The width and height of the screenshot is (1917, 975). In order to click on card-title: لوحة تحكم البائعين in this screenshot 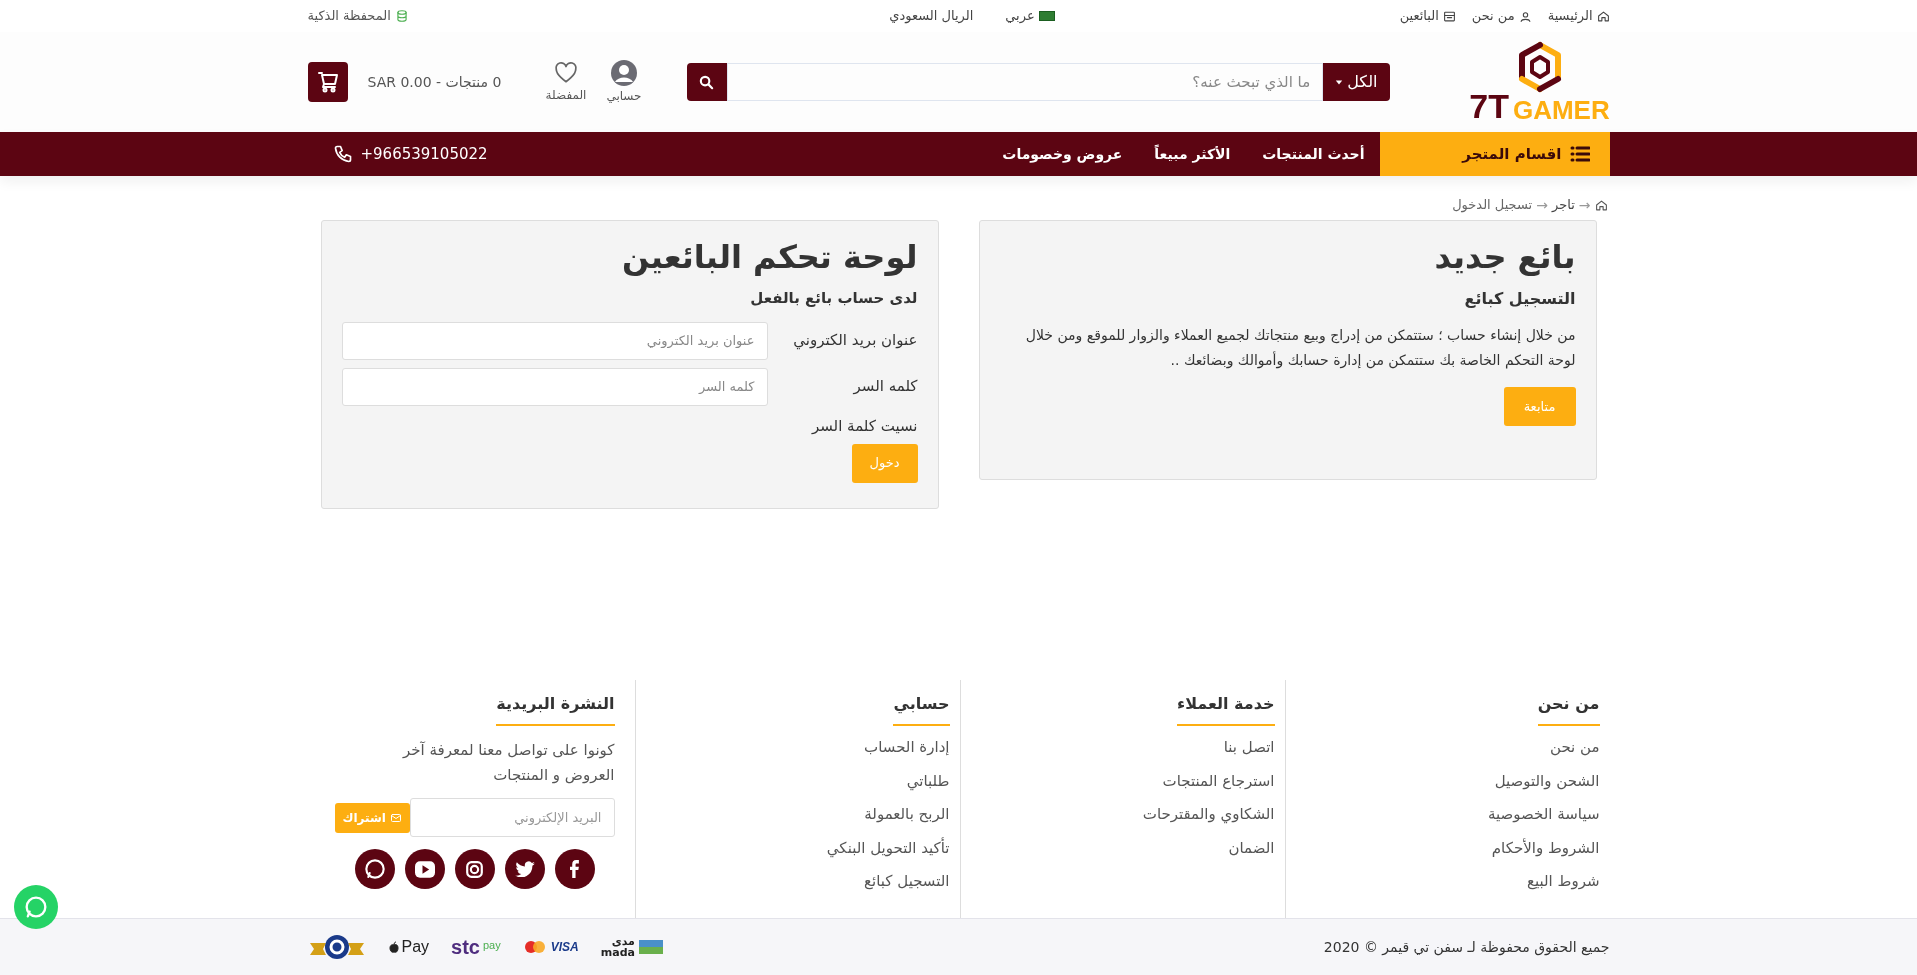, I will do `click(769, 257)`.